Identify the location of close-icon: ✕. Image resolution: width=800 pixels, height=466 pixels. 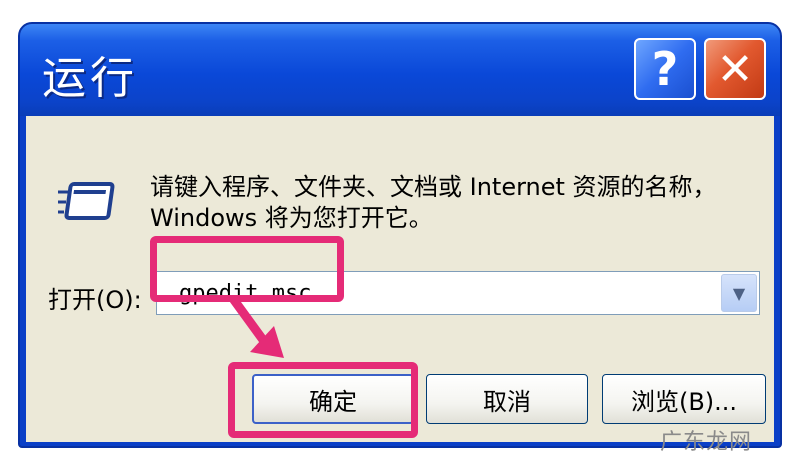
(735, 69).